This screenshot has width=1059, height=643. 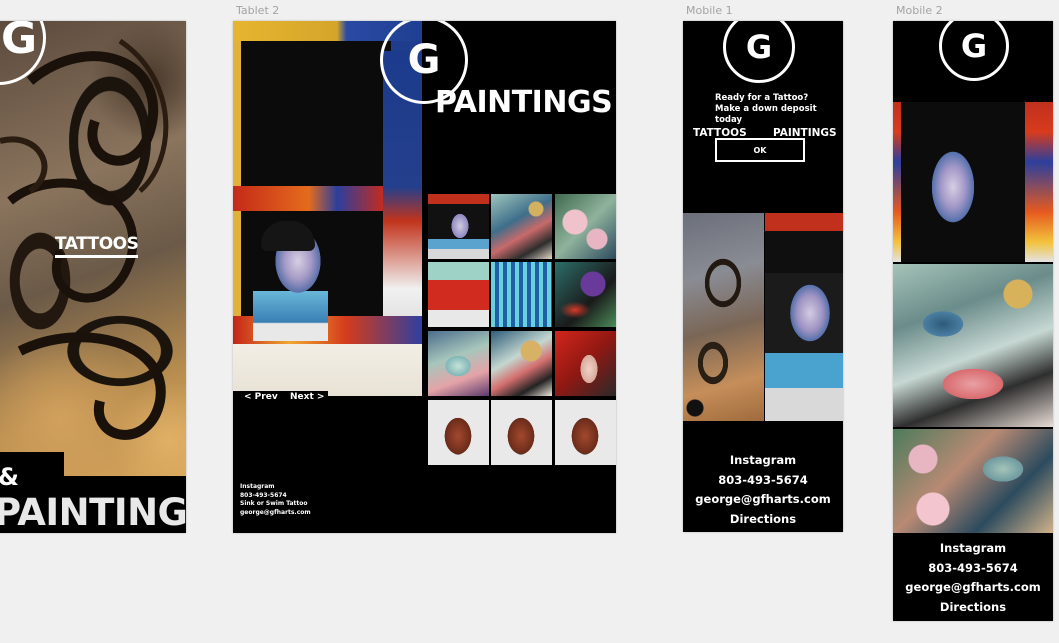 What do you see at coordinates (585, 363) in the screenshot?
I see `thumbnail-red-figure` at bounding box center [585, 363].